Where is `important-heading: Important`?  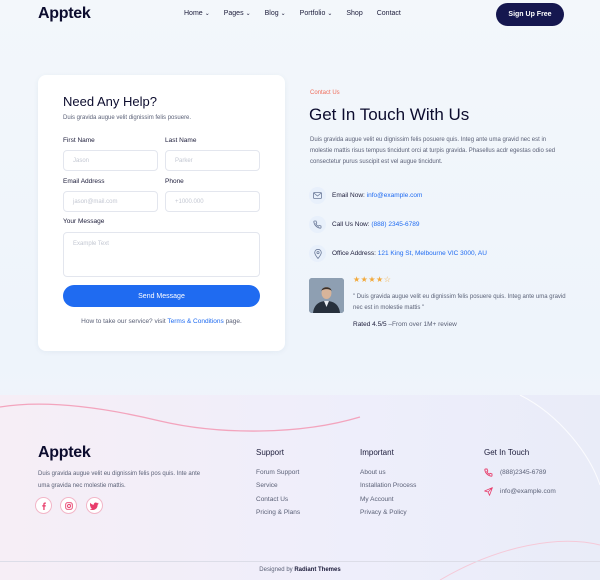
important-heading: Important is located at coordinates (377, 452).